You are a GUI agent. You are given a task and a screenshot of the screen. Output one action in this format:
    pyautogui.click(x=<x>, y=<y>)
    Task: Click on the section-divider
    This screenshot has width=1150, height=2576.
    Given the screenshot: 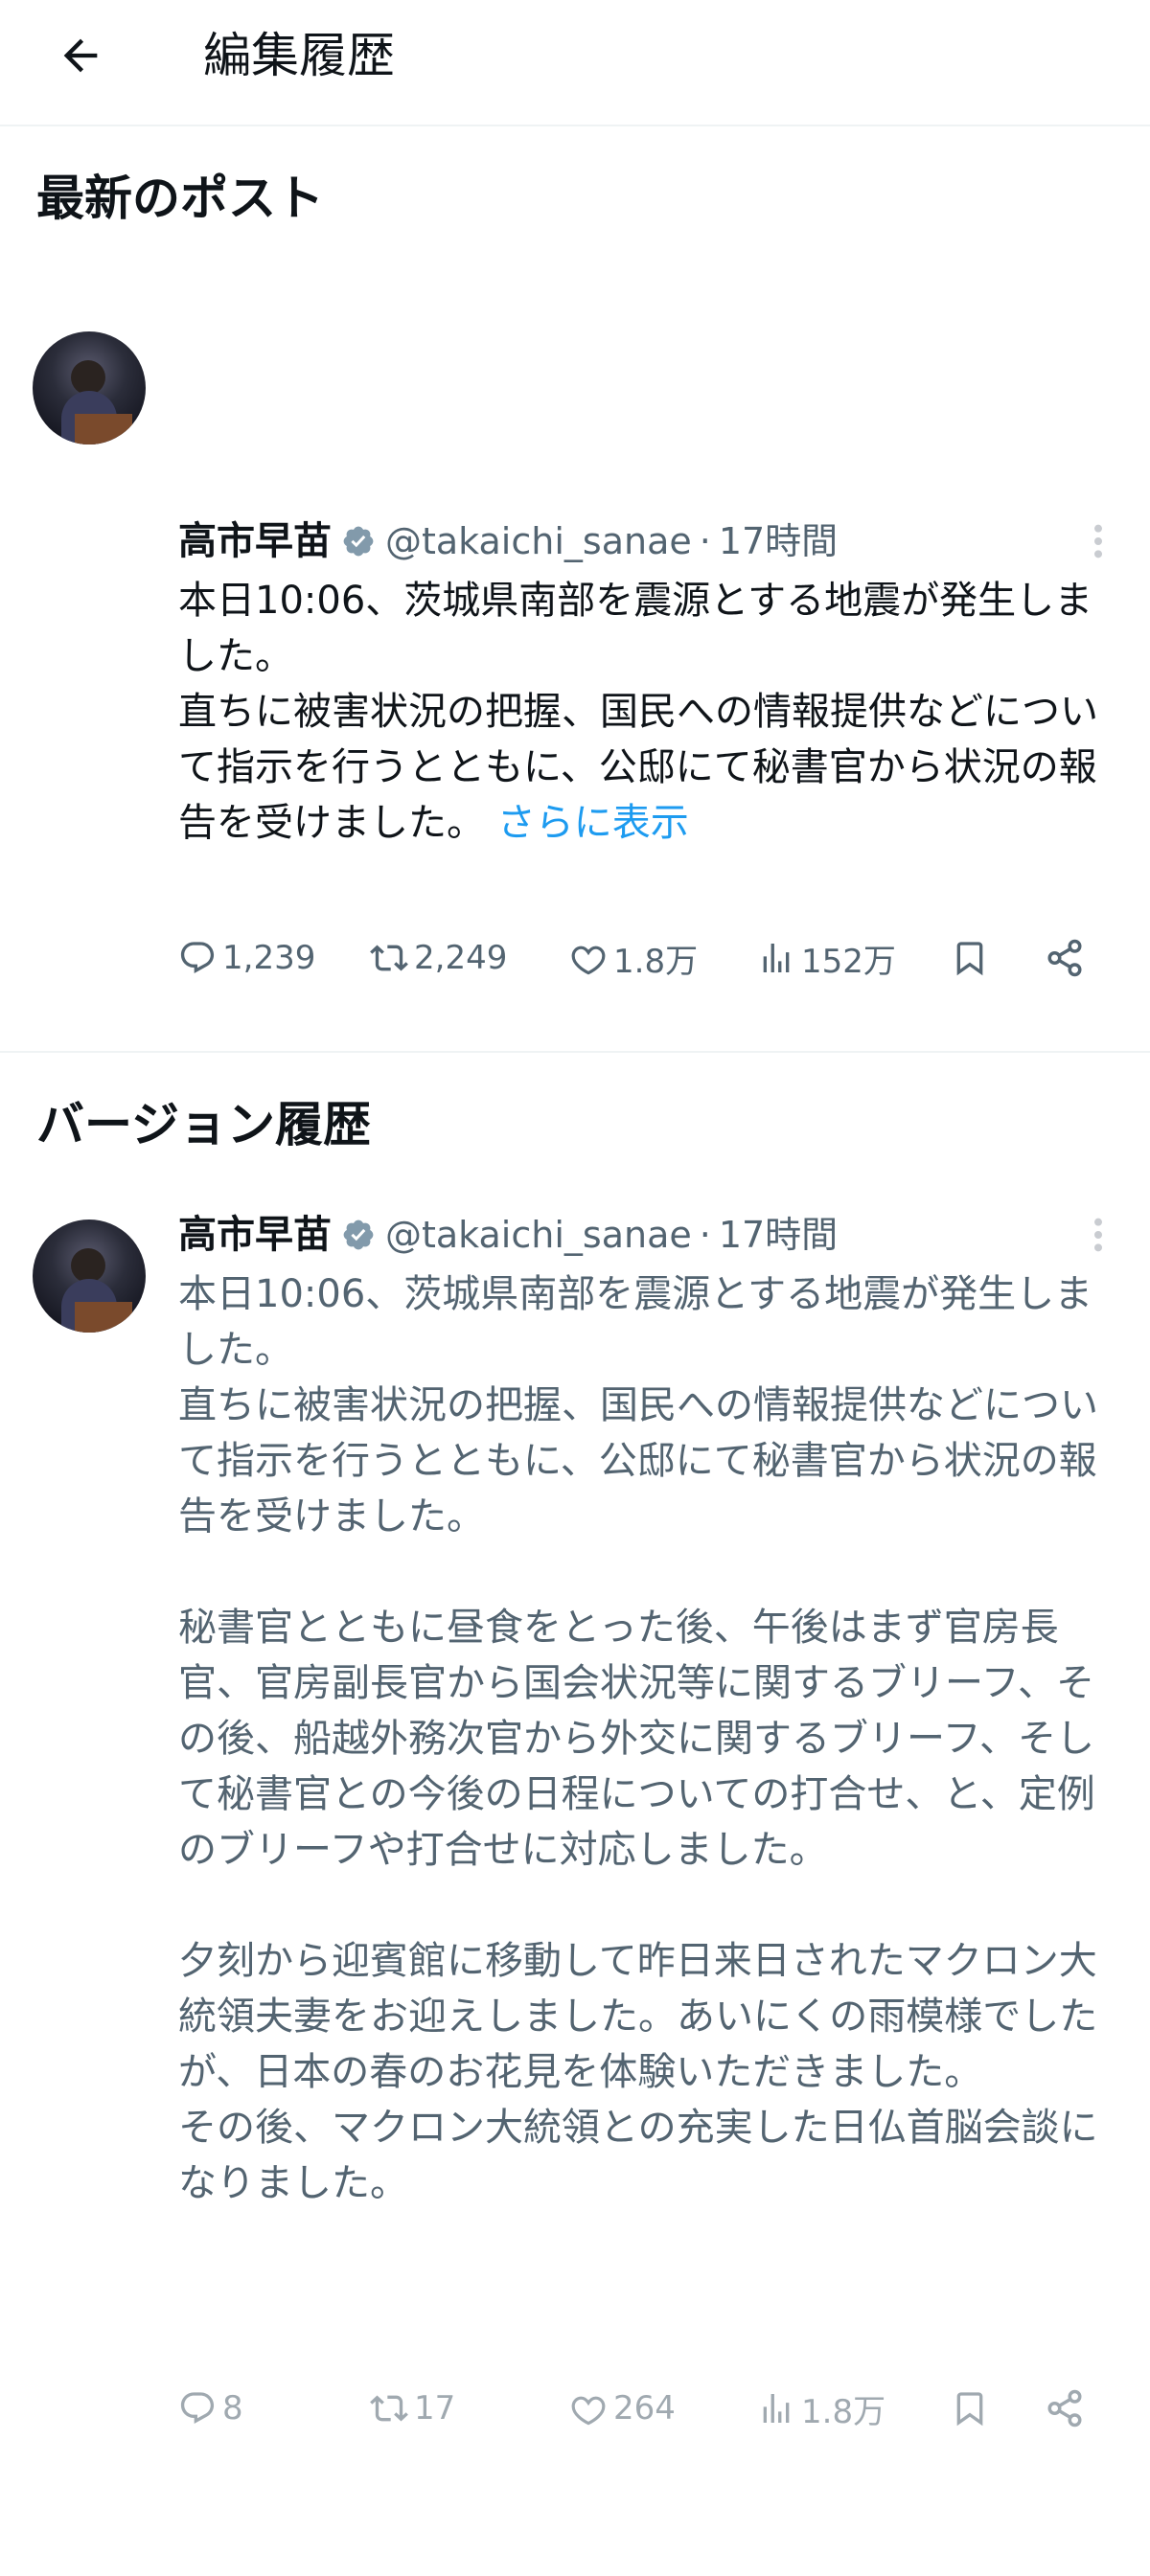 What is the action you would take?
    pyautogui.click(x=575, y=1052)
    